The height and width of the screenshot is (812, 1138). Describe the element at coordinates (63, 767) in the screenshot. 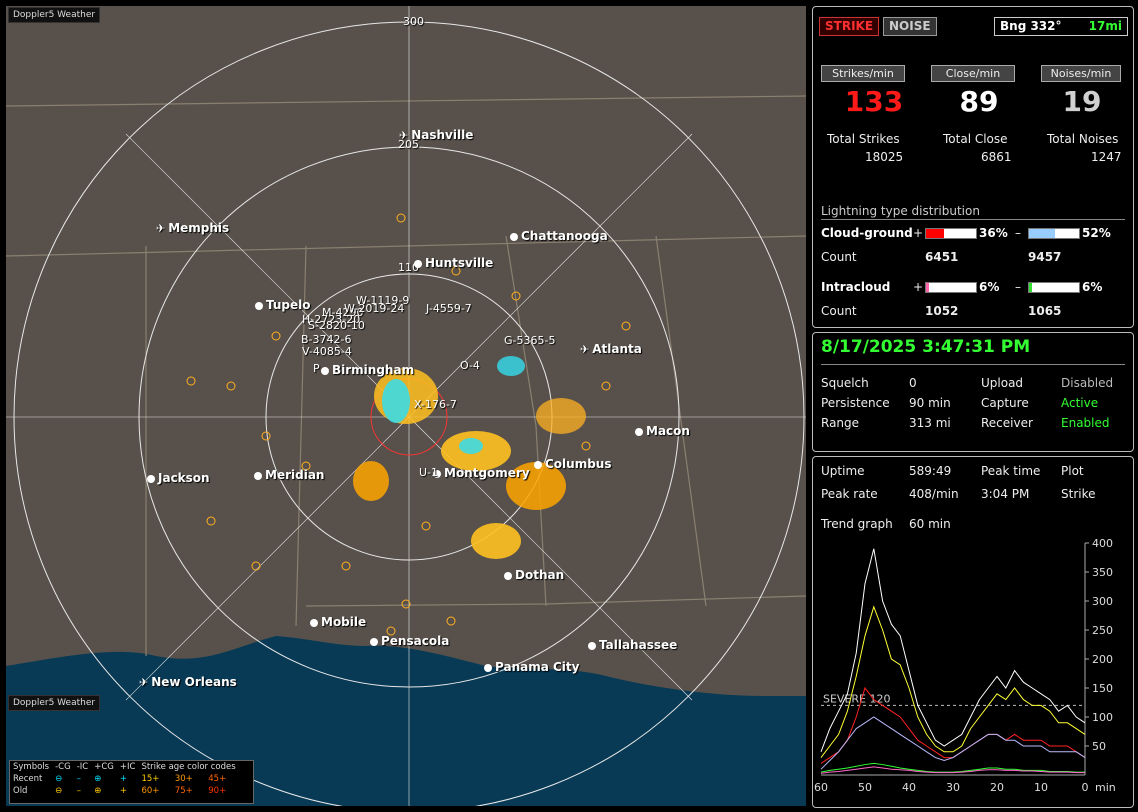

I see `legend-mcg: -CG` at that location.